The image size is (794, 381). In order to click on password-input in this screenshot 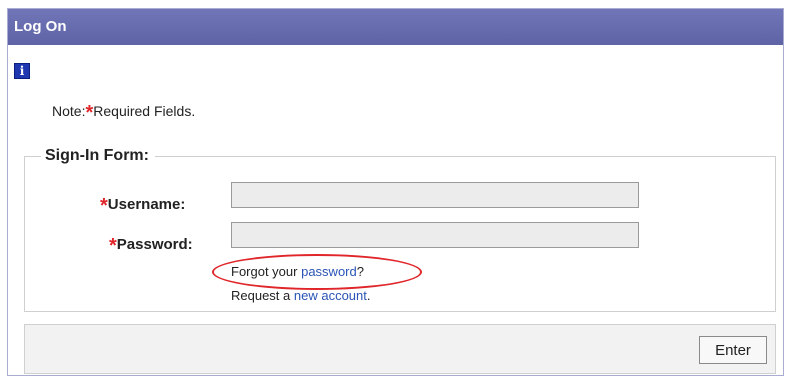, I will do `click(435, 235)`.